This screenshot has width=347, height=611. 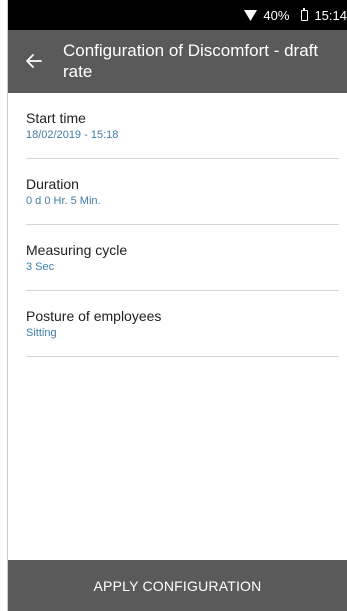 I want to click on back-arrow-icon, so click(x=34, y=61).